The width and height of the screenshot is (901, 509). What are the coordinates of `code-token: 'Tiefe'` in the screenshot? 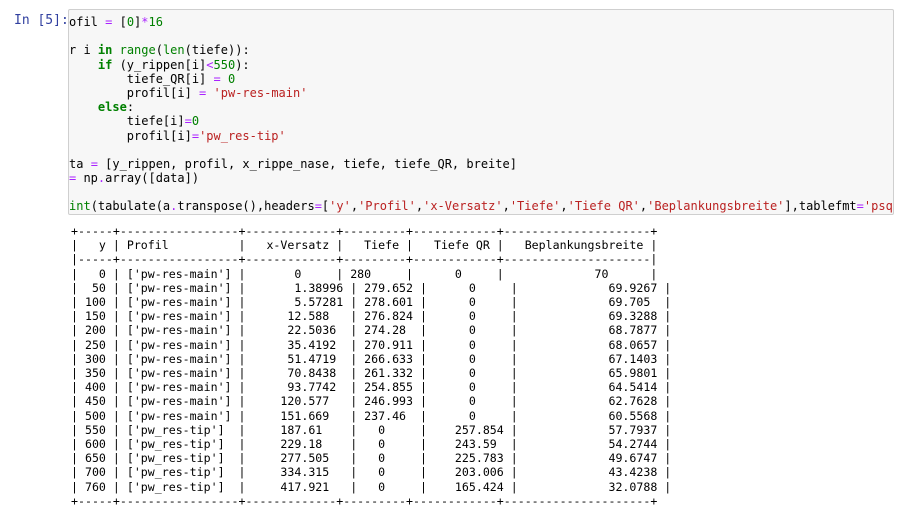 It's located at (535, 206).